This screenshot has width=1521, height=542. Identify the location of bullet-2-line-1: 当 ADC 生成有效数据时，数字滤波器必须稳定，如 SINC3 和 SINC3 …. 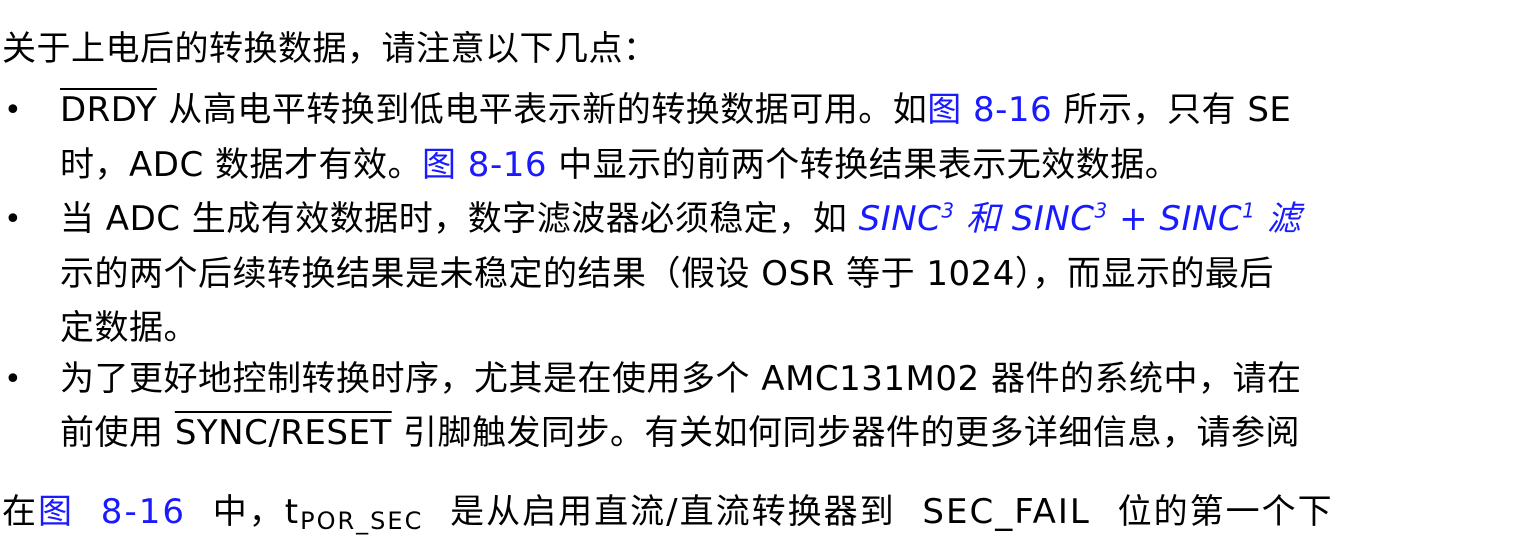
(680, 219).